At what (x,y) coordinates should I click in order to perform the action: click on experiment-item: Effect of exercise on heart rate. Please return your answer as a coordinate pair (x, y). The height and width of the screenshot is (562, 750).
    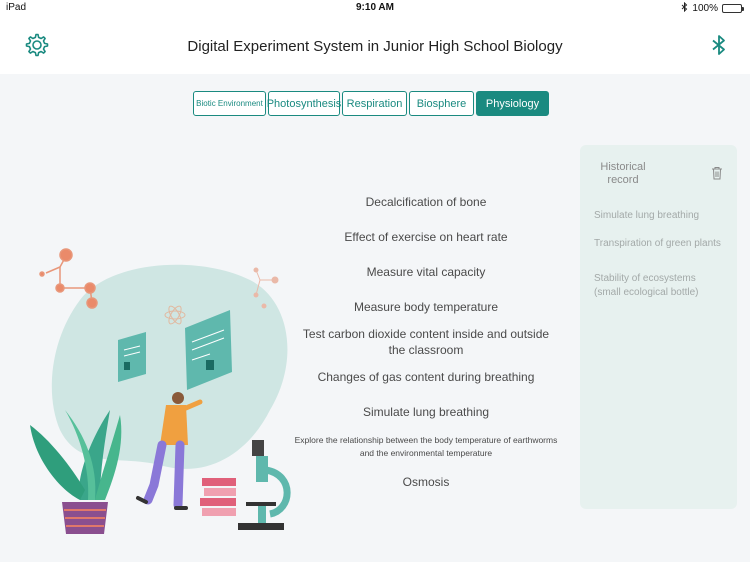
    Looking at the image, I should click on (426, 237).